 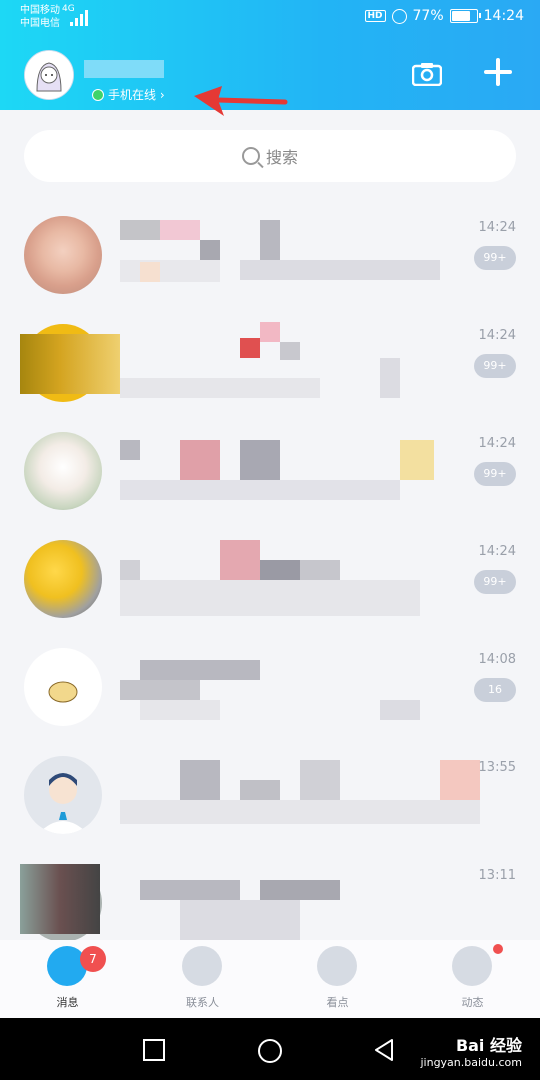 What do you see at coordinates (270, 58) in the screenshot?
I see `header: 中国移动 中国电信 4G HD 77% 14:24 手机在线 ›` at bounding box center [270, 58].